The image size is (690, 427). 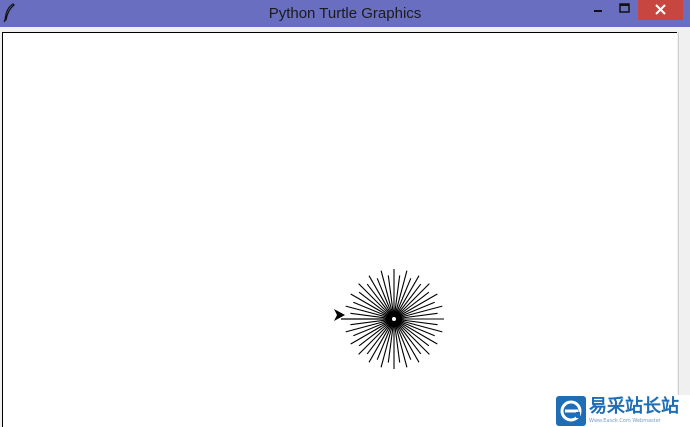 I want to click on close-button, so click(x=660, y=10).